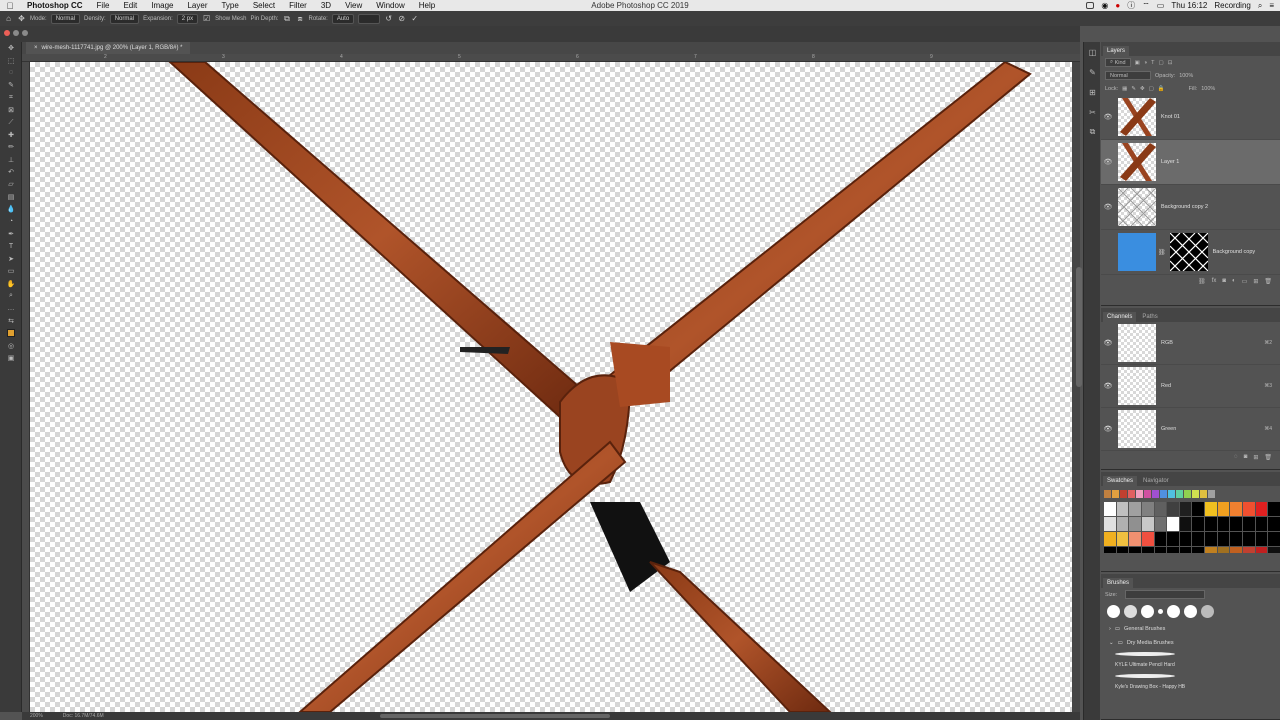 This screenshot has width=1280, height=720. Describe the element at coordinates (8, 18) in the screenshot. I see `home-icon: ⌂` at that location.